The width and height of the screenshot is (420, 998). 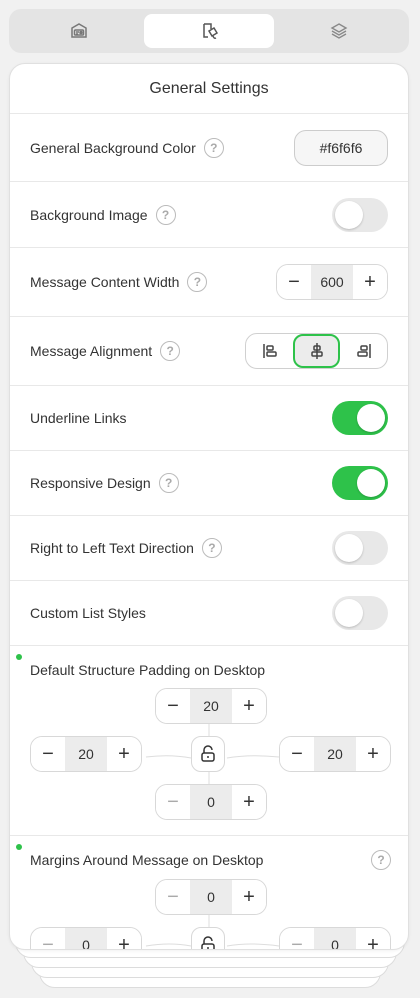 I want to click on alignment-label: Message Alignment, so click(x=91, y=351).